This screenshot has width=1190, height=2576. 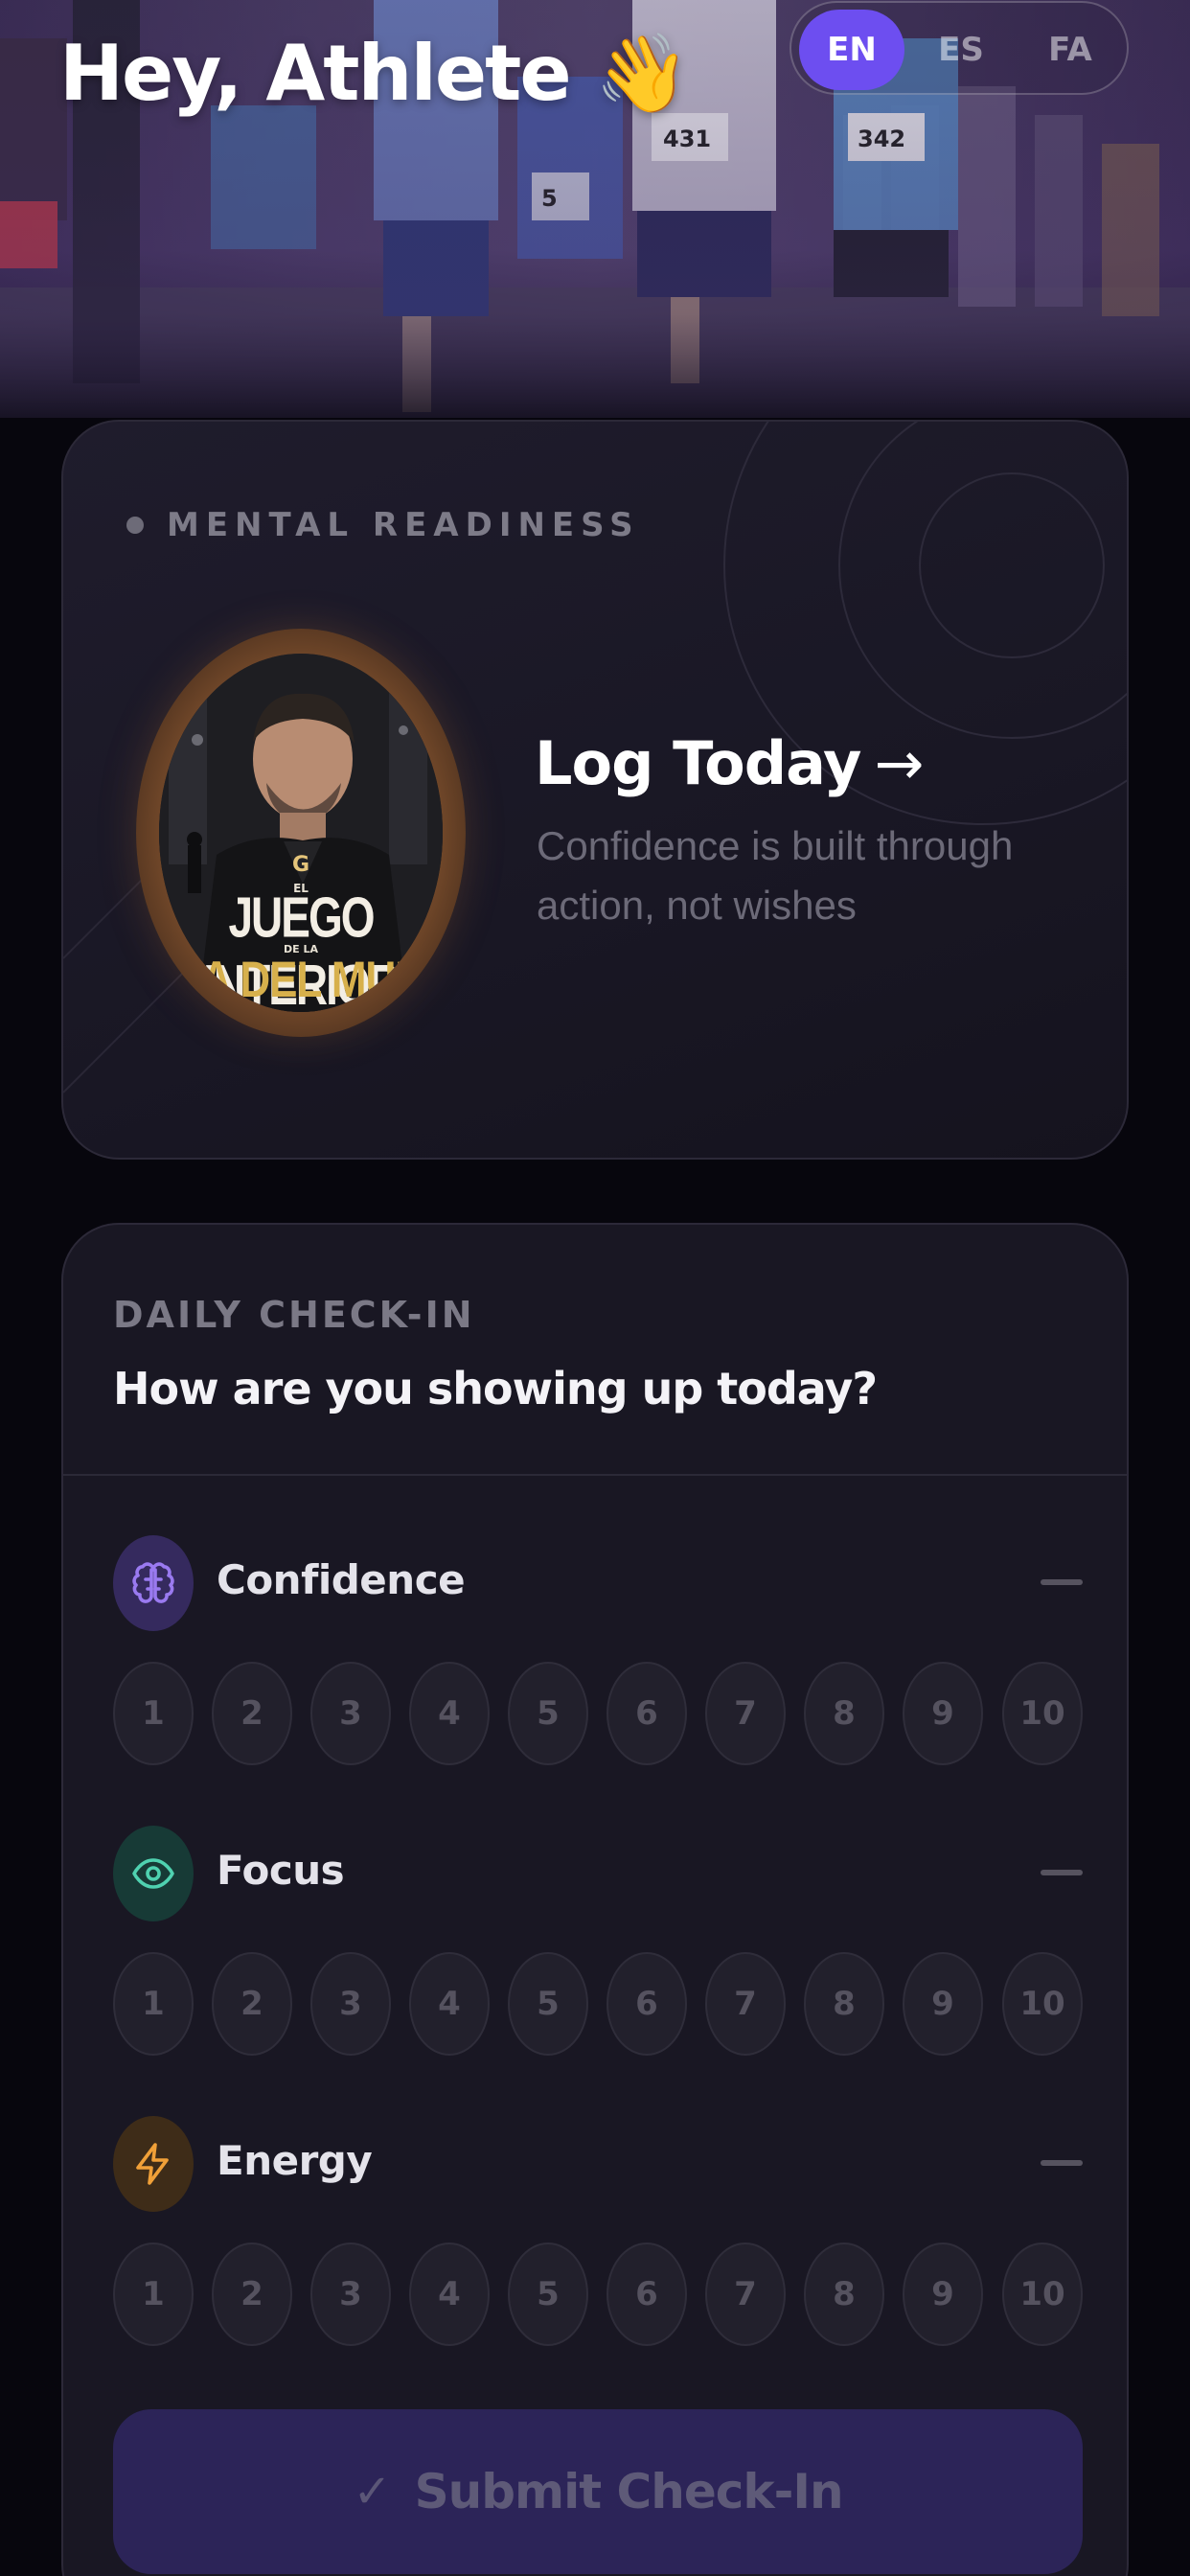 What do you see at coordinates (598, 1945) in the screenshot?
I see `metric-focus: Focus 1 2 3 4 5 6 7 8 9 10` at bounding box center [598, 1945].